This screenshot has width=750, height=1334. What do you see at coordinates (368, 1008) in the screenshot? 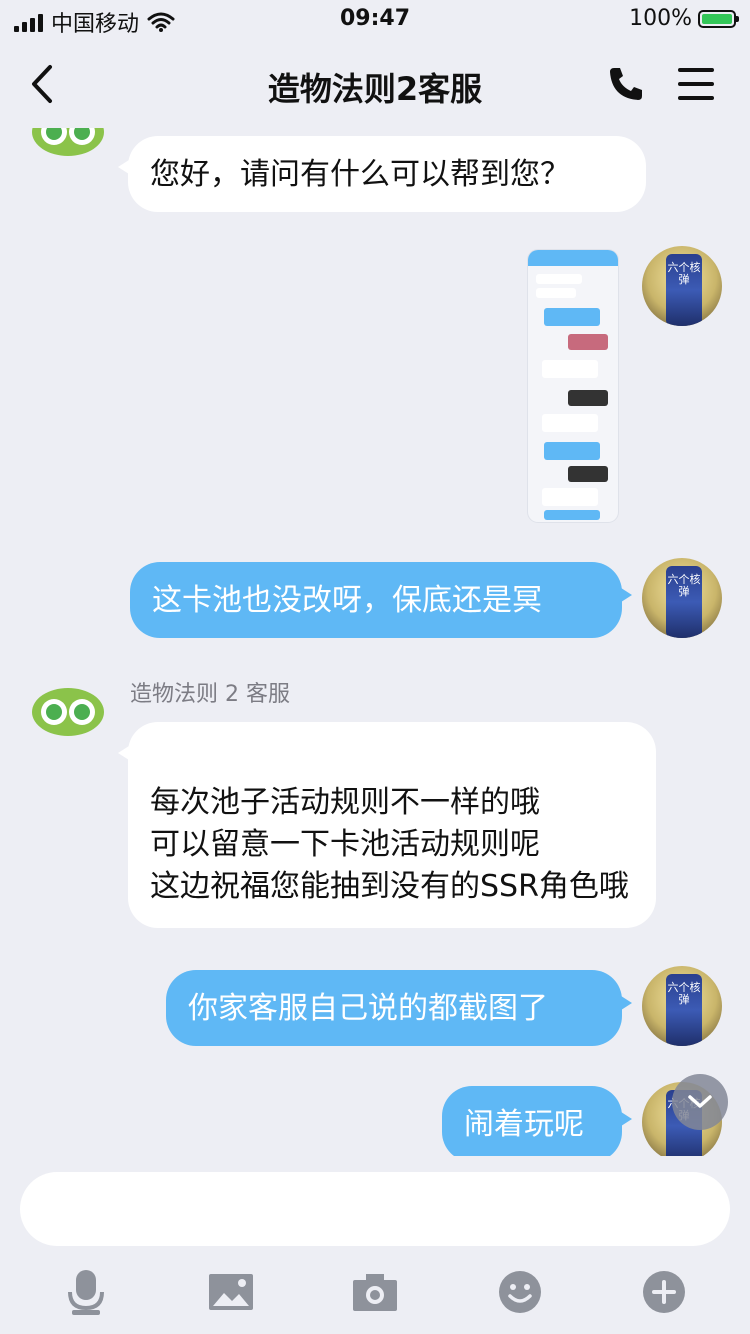
I see `message-text: 你家客服自己说的都截图了` at bounding box center [368, 1008].